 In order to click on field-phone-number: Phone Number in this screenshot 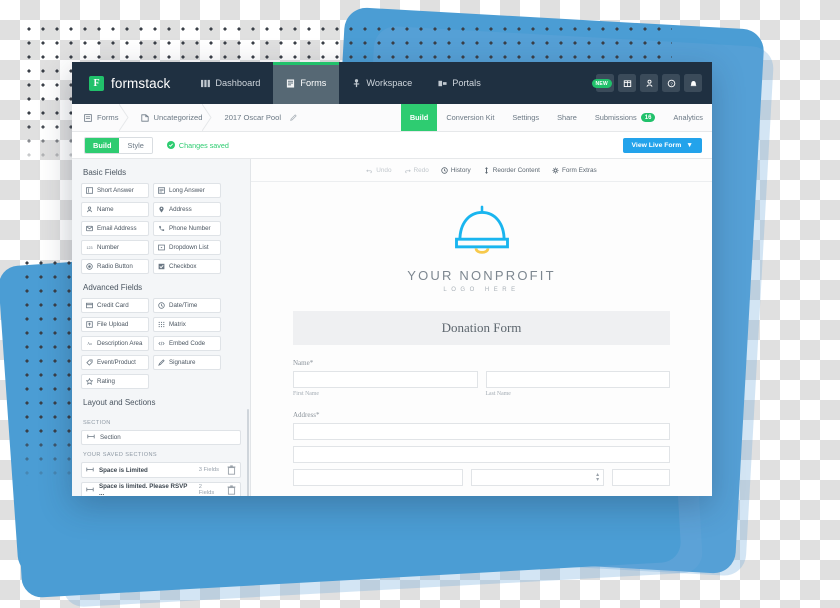, I will do `click(187, 228)`.